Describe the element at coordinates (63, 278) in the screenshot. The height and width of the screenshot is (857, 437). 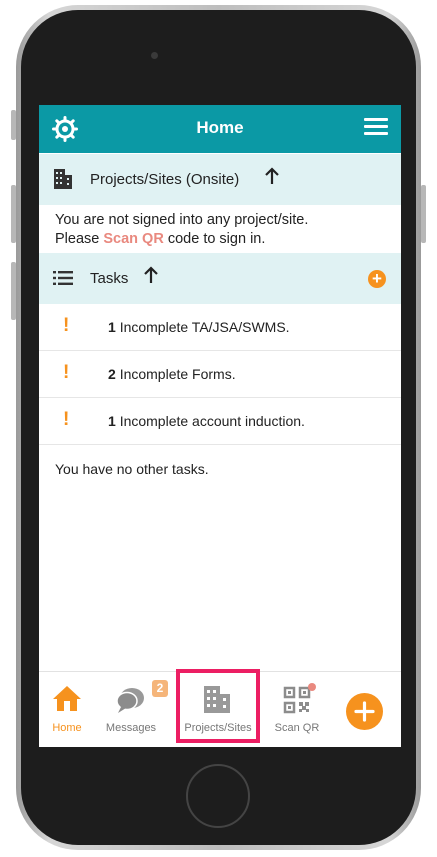
I see `list-icon` at that location.